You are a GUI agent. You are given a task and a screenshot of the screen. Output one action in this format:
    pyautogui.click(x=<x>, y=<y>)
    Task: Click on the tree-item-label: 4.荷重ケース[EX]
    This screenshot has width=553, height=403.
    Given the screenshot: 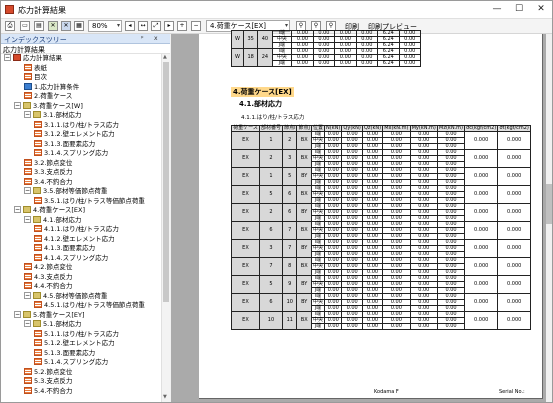 What is the action you would take?
    pyautogui.click(x=59, y=210)
    